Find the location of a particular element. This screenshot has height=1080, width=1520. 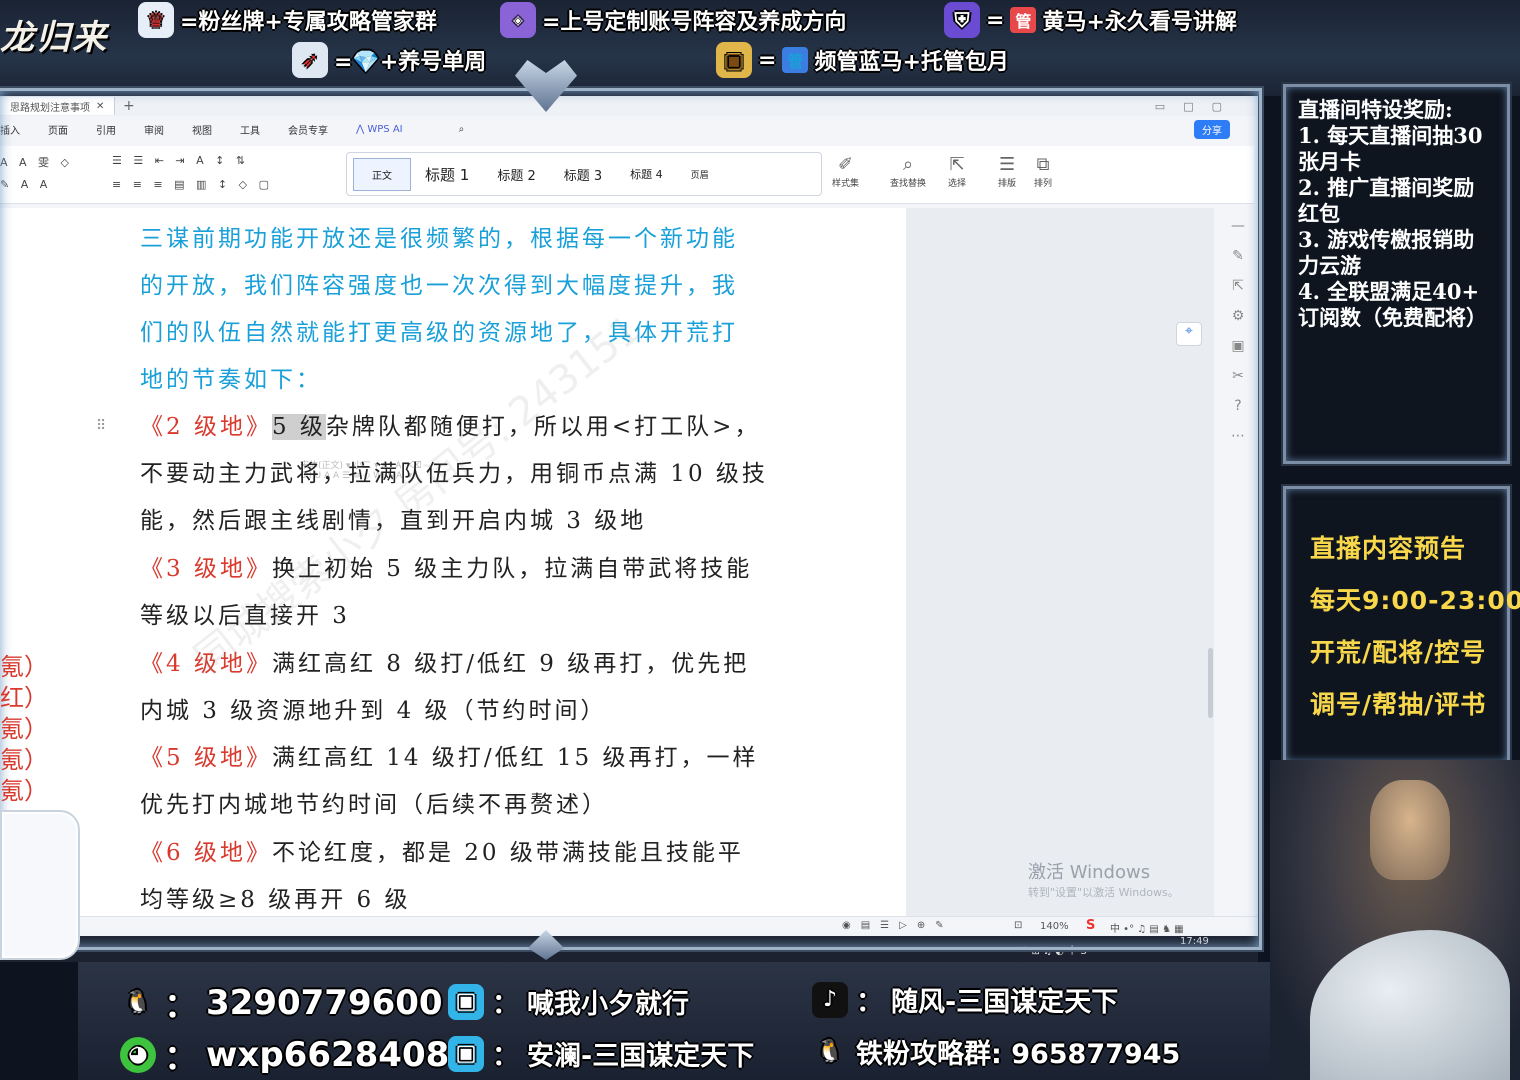

banner-yellow-horse: ⛨ = 管 黄马+永久看号讲解 is located at coordinates (1090, 20).